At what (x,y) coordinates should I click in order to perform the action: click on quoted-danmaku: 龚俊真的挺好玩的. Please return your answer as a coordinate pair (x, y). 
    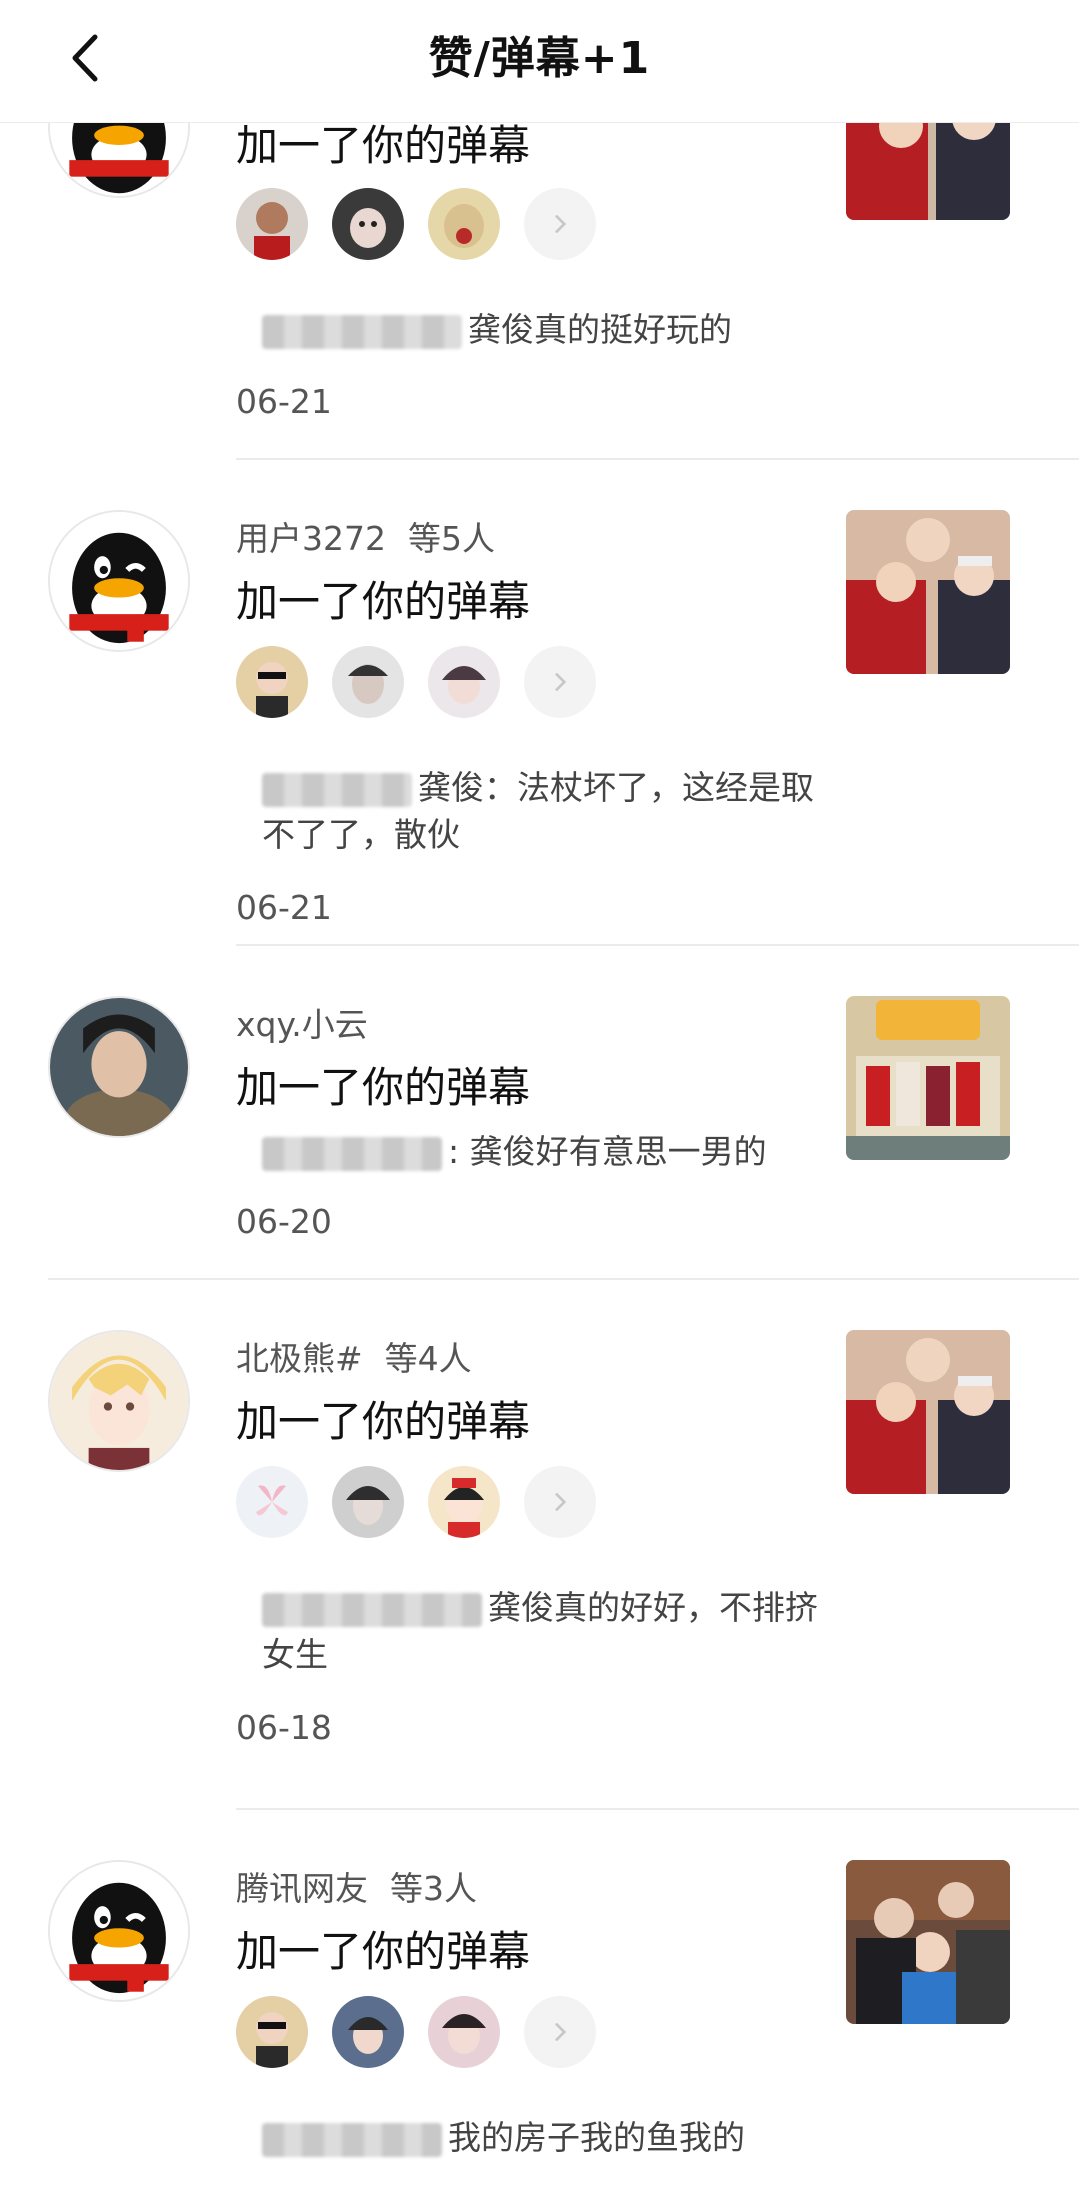
    Looking at the image, I should click on (541, 329).